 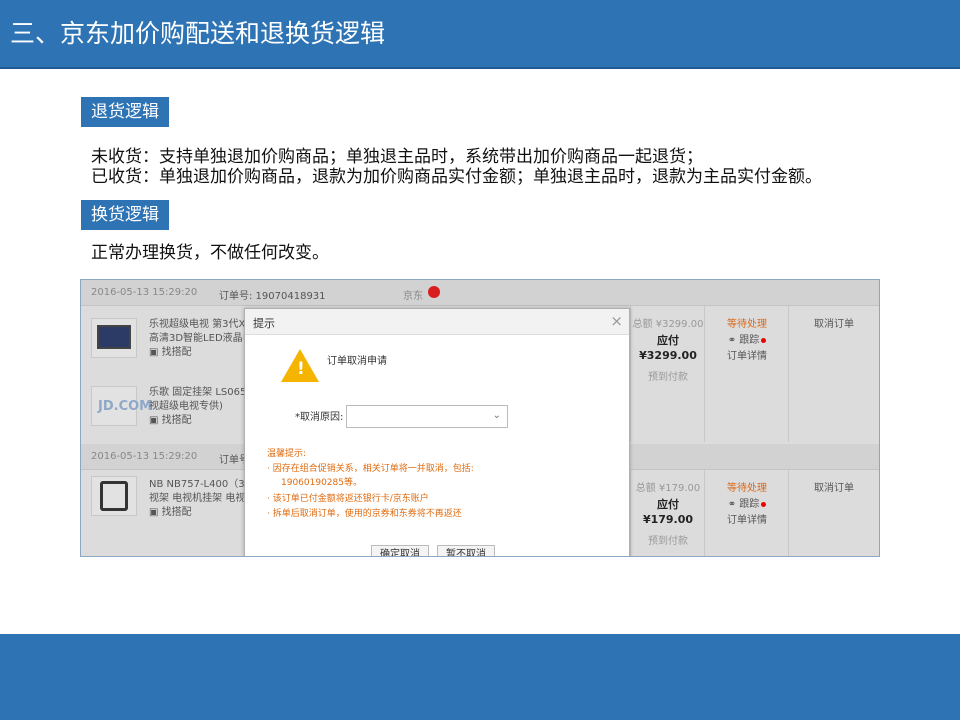 I want to click on pay-amount: ¥179.00, so click(x=668, y=519).